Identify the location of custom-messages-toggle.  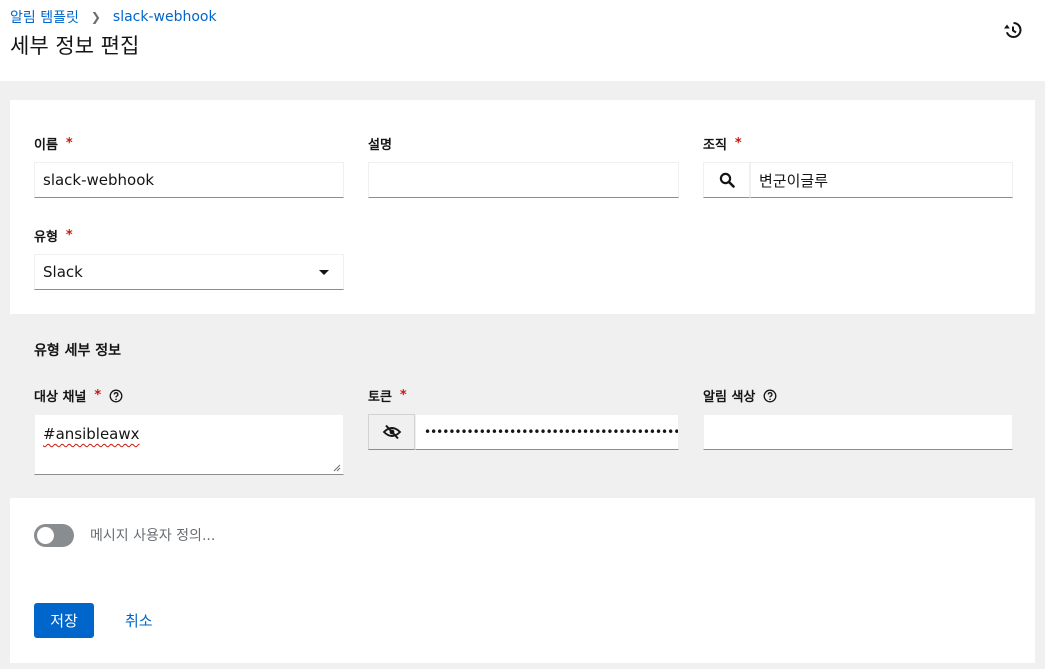
(54, 535).